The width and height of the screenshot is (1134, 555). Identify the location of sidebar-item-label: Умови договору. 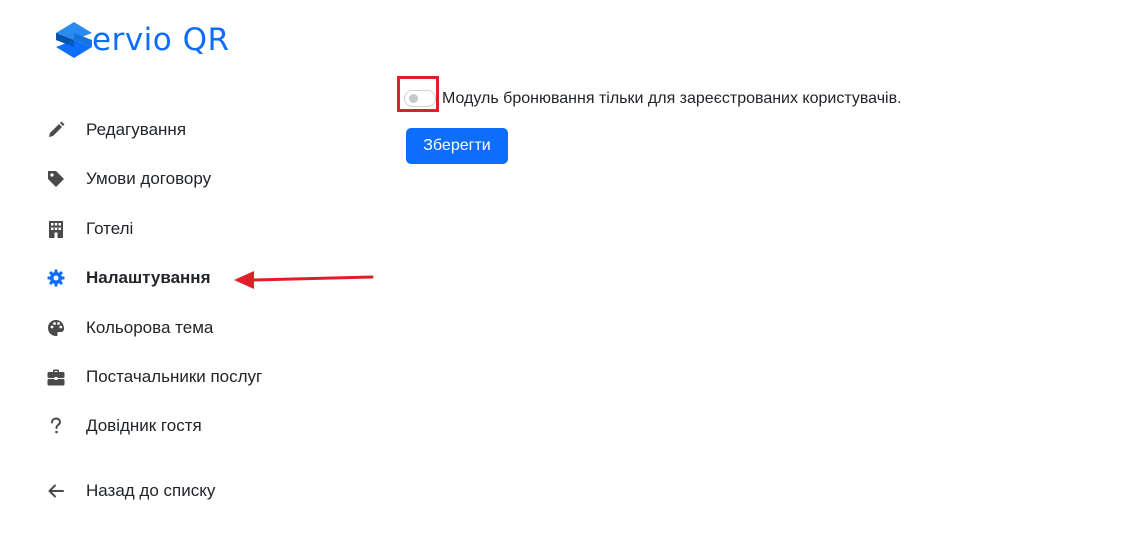
(149, 178).